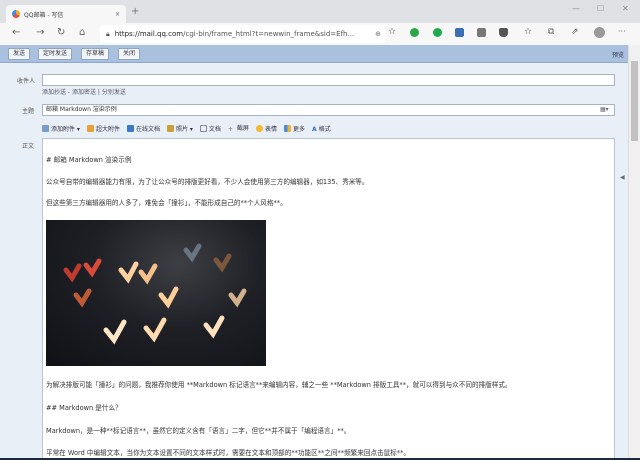  I want to click on compose-tools: 添加附件 ▾ 超大附件 在线文档 照片 ▾ 文档 + 截屏 表情 更多 A 格式, so click(186, 128).